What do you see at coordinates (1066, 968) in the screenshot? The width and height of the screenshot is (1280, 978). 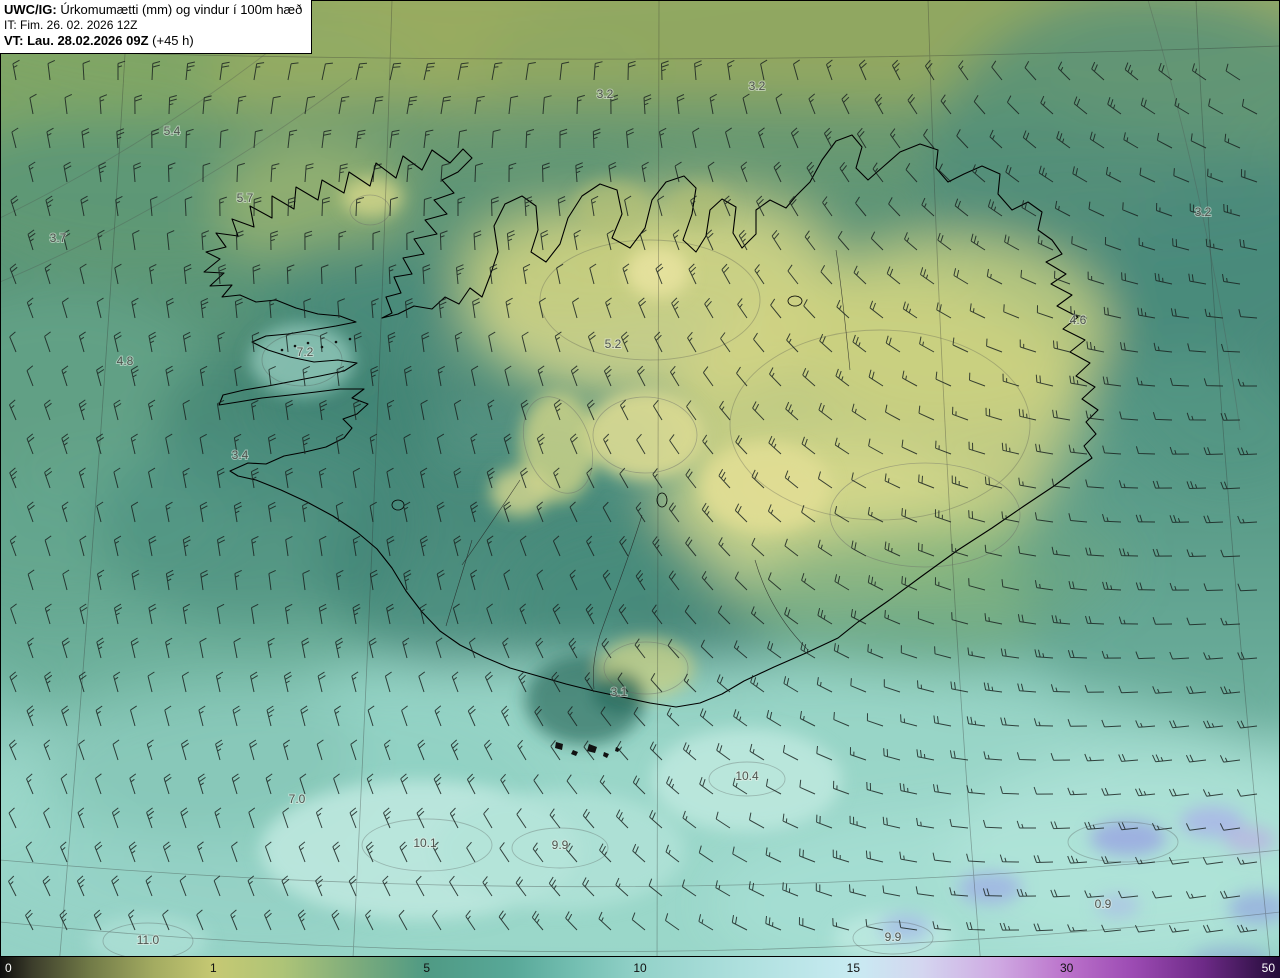 I see `colorbar-tick: 30` at bounding box center [1066, 968].